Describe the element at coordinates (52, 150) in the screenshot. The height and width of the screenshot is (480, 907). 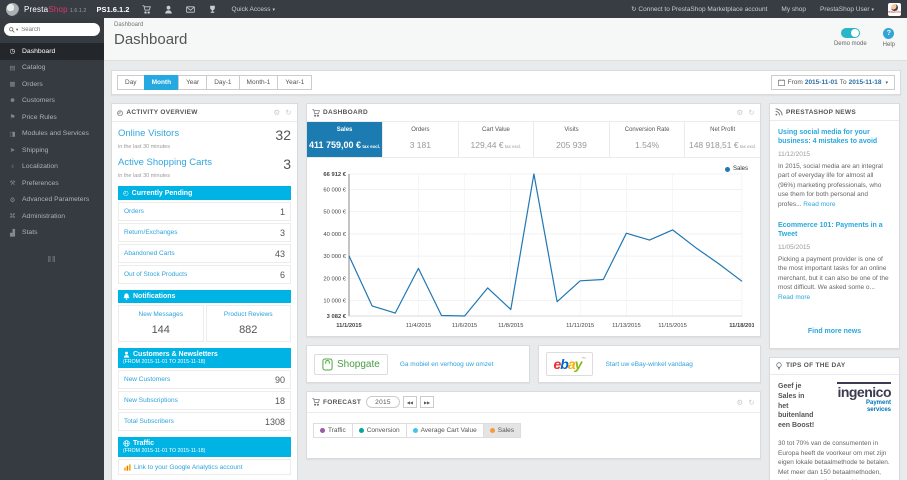
I see `sidebar-item-shipping: ➤ Shipping` at that location.